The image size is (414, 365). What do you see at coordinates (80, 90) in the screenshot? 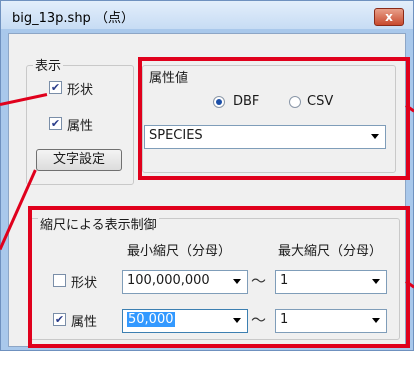
I see `display-shape-label: 形状` at bounding box center [80, 90].